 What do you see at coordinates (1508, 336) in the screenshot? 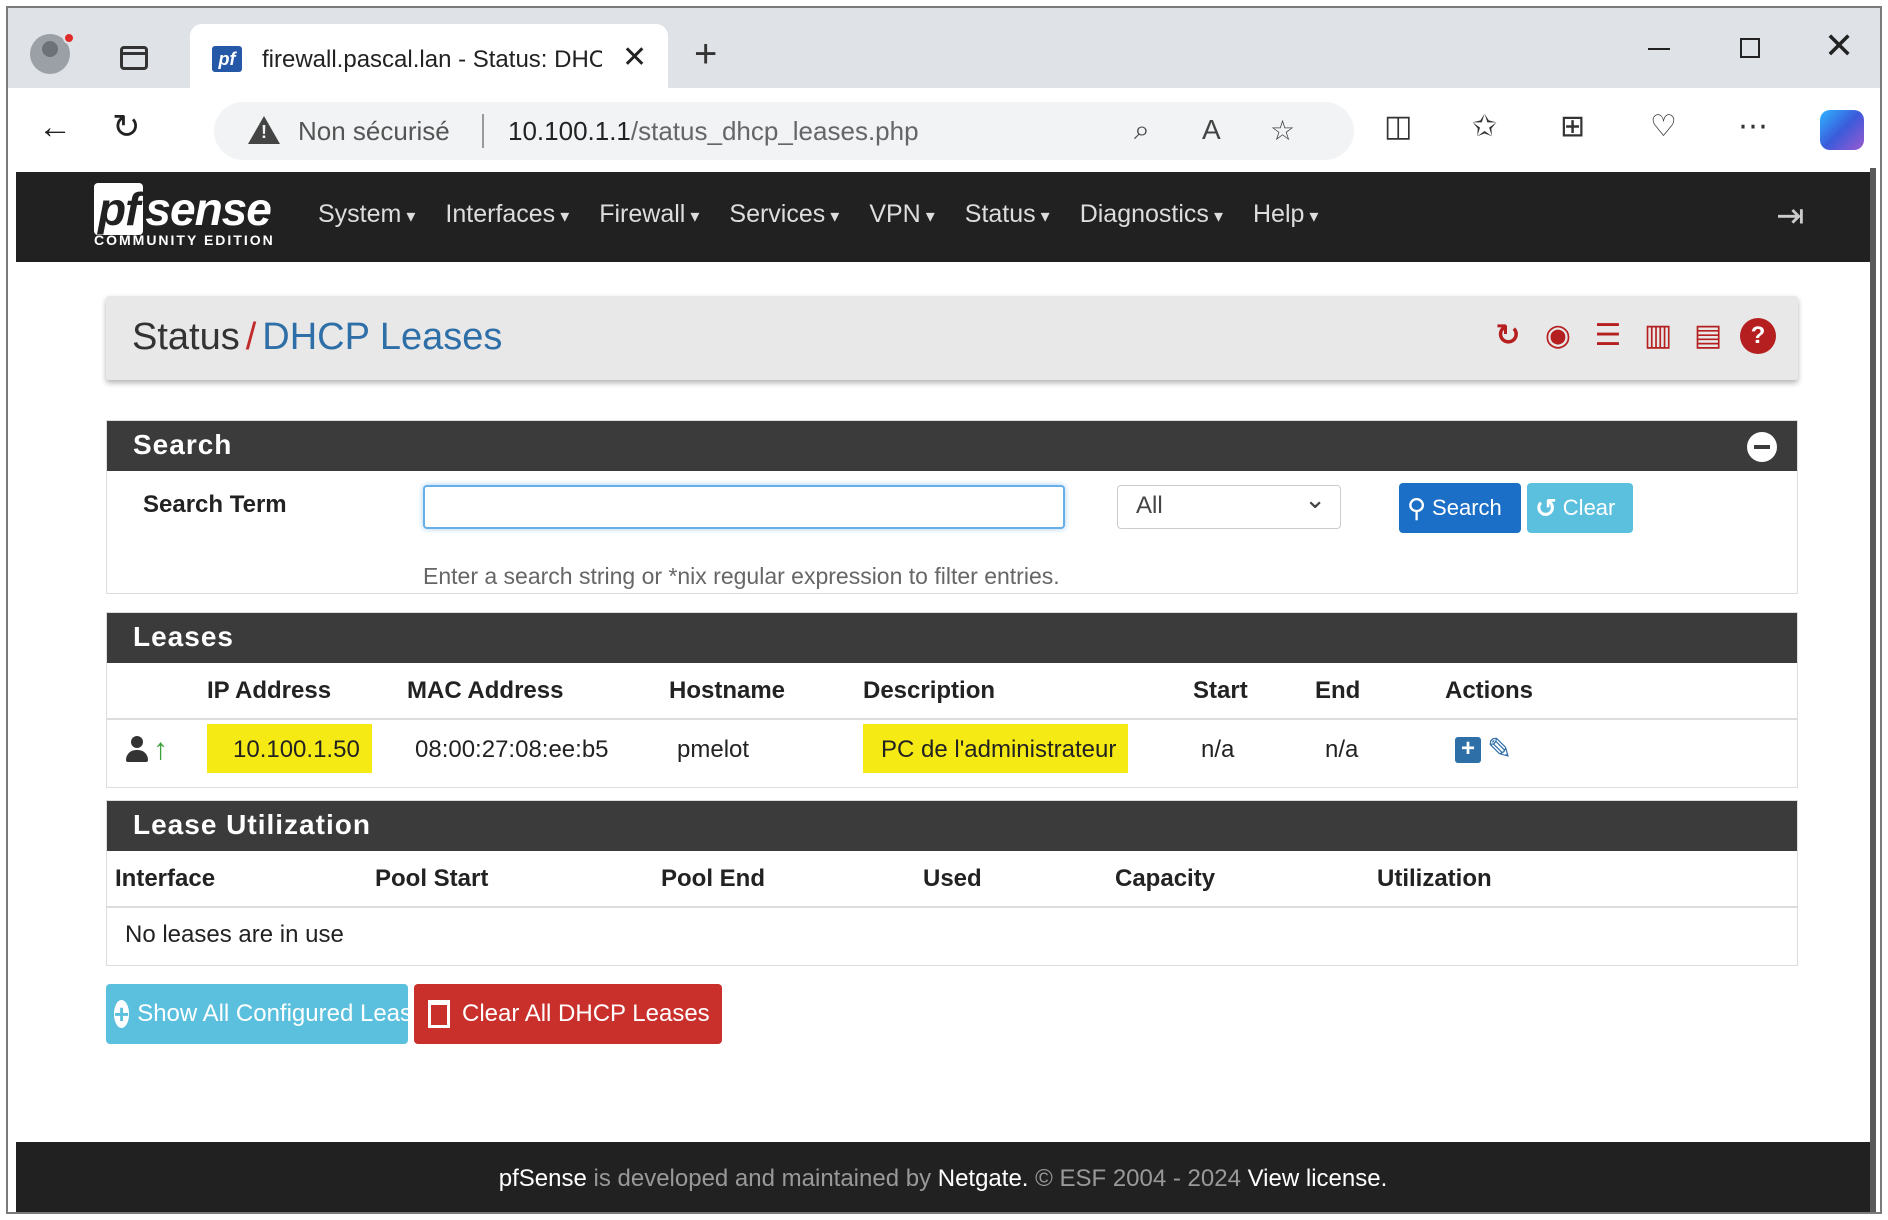
I see `restart-service-icon: ↻` at bounding box center [1508, 336].